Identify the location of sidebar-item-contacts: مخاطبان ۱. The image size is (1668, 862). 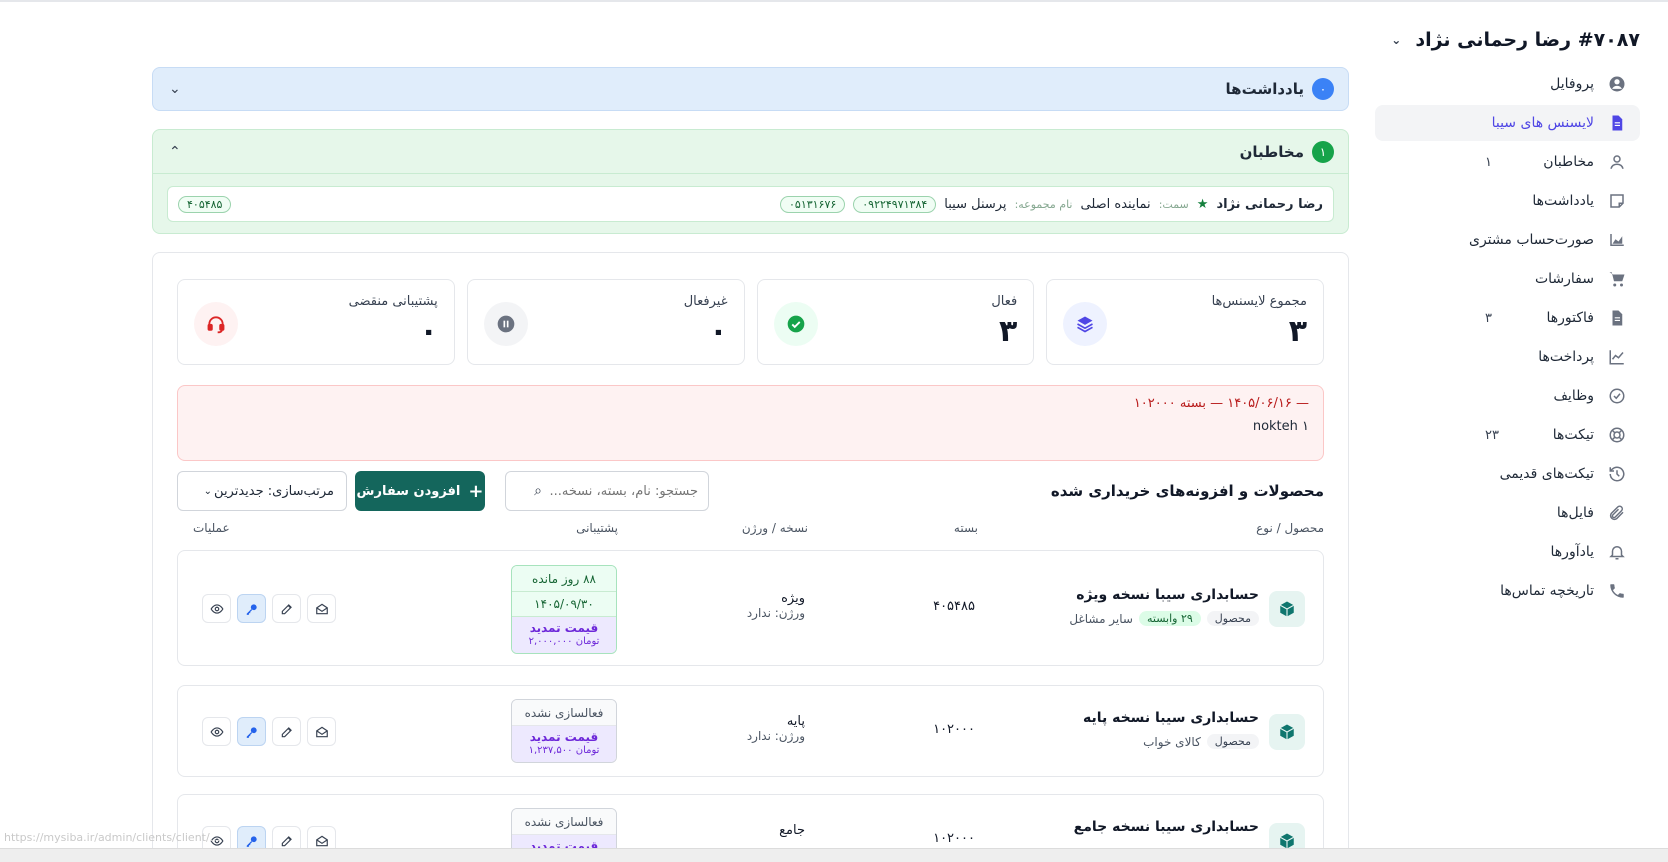
(1507, 162).